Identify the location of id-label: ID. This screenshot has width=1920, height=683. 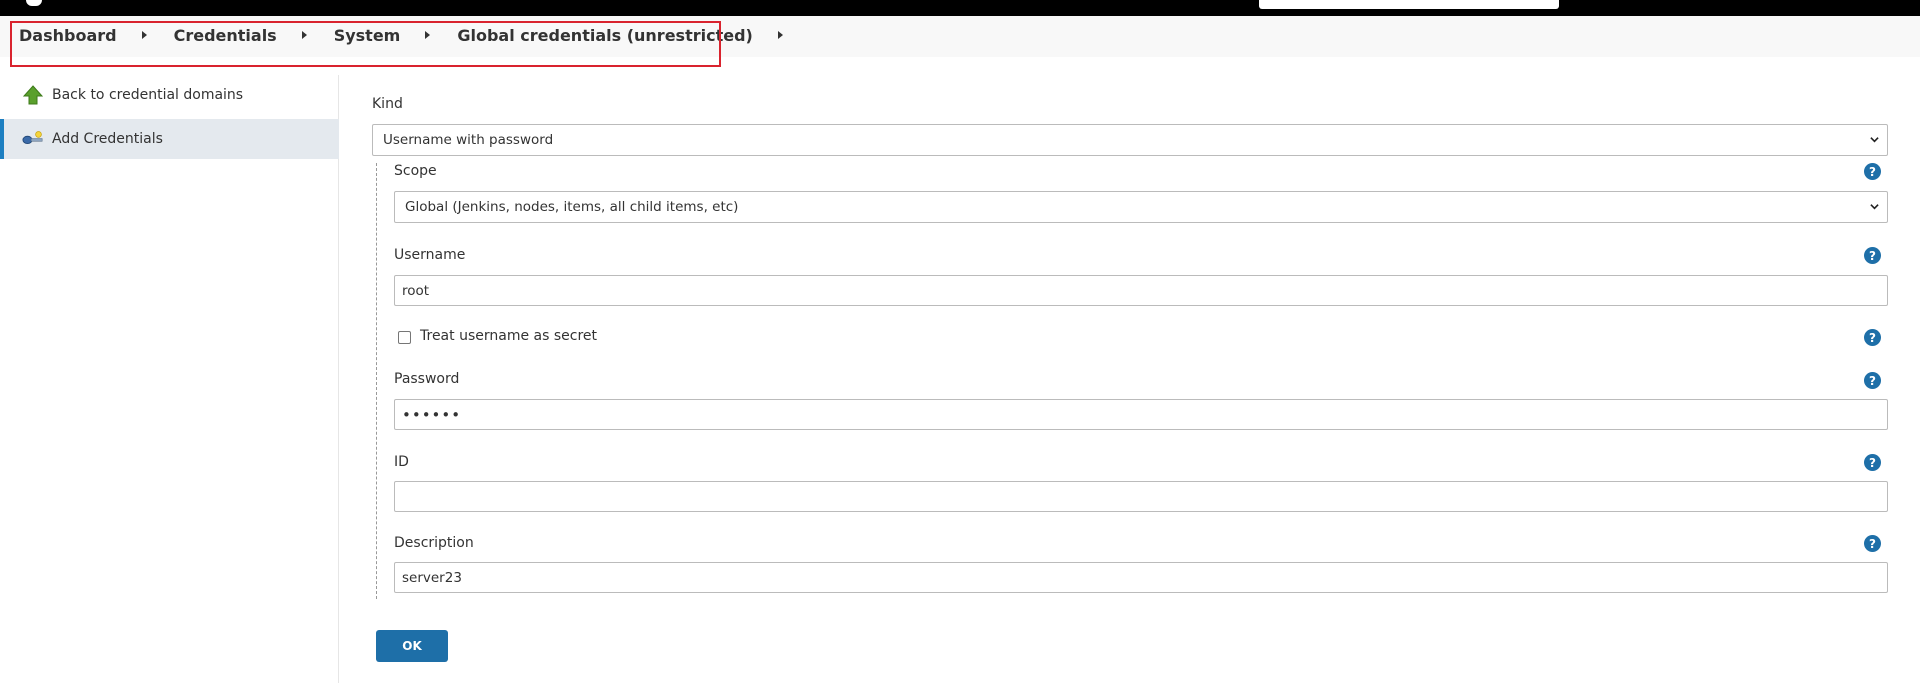
(401, 462).